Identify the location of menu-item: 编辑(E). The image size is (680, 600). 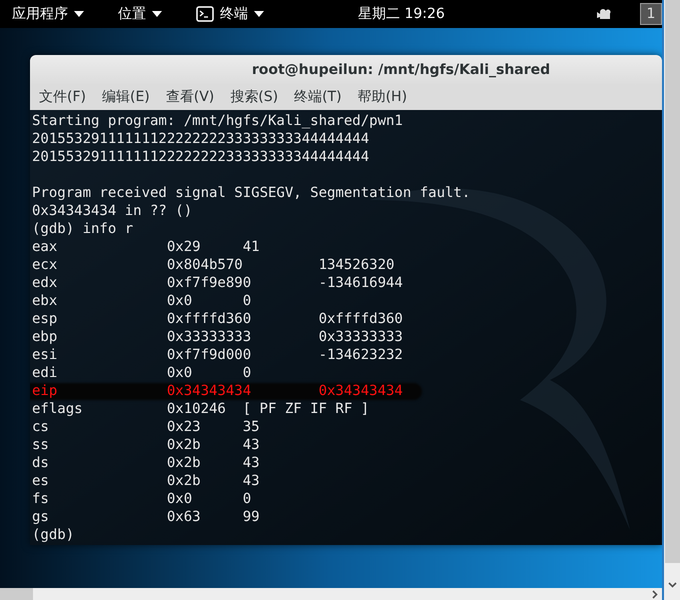
(126, 97).